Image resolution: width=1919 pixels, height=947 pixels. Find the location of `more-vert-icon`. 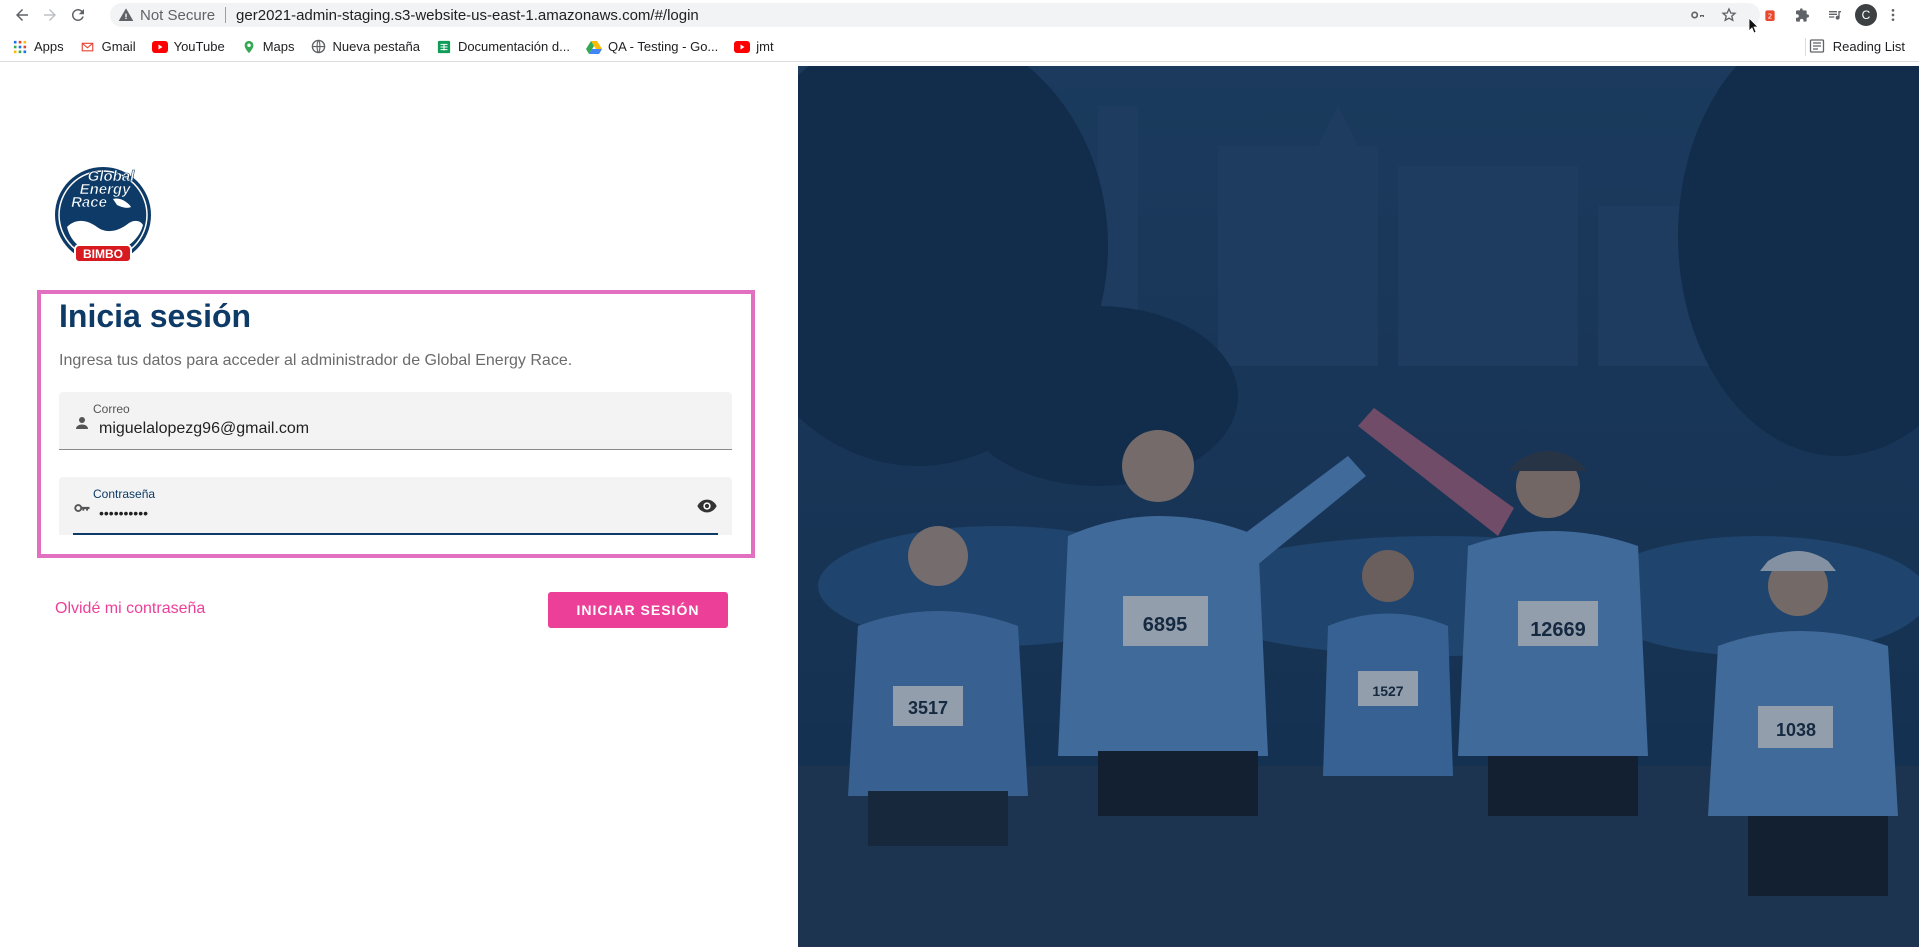

more-vert-icon is located at coordinates (1893, 15).